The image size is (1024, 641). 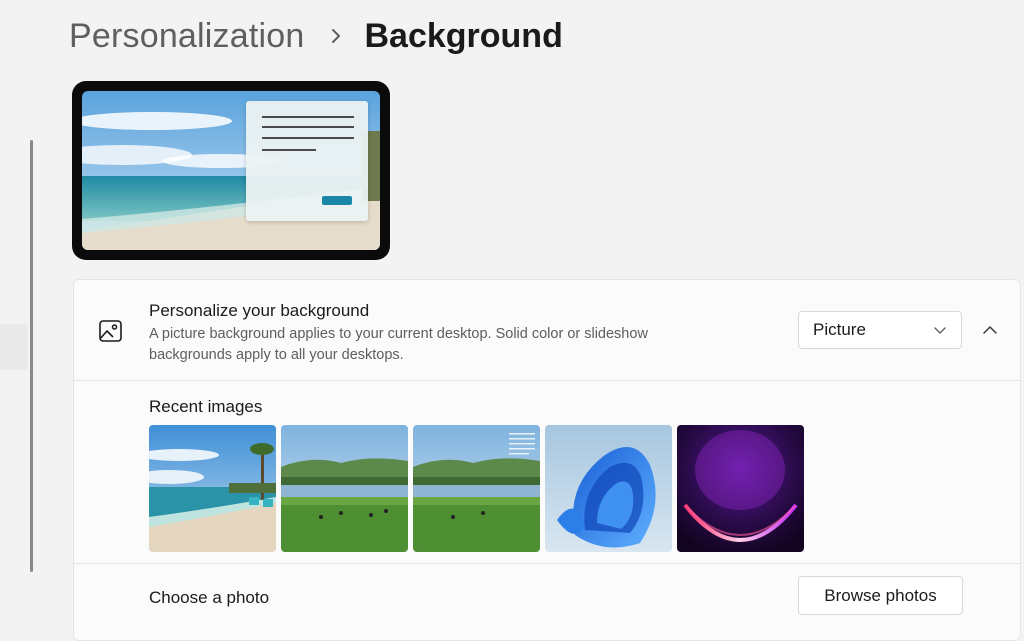 I want to click on recent-image-windows-bloom, so click(x=608, y=488).